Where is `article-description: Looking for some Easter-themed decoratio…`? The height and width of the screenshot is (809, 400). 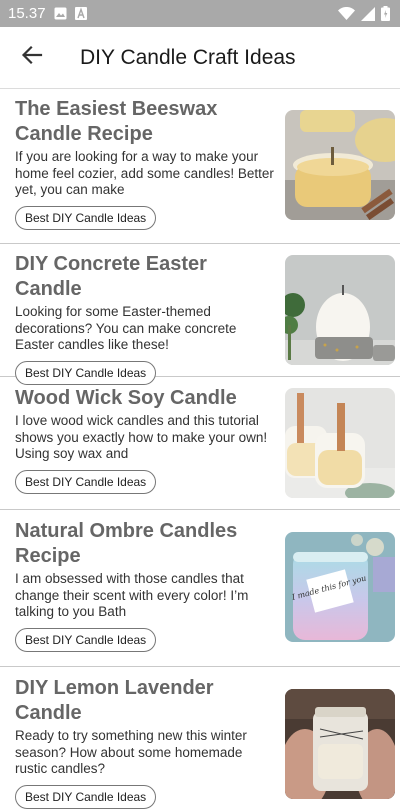
article-description: Looking for some Easter-themed decoratio… is located at coordinates (126, 328).